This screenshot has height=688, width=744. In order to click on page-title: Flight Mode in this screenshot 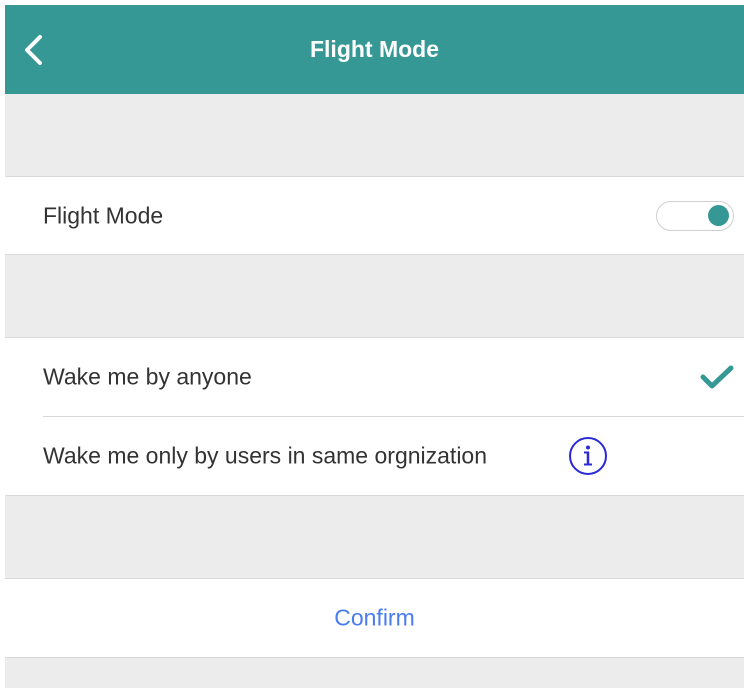, I will do `click(374, 49)`.